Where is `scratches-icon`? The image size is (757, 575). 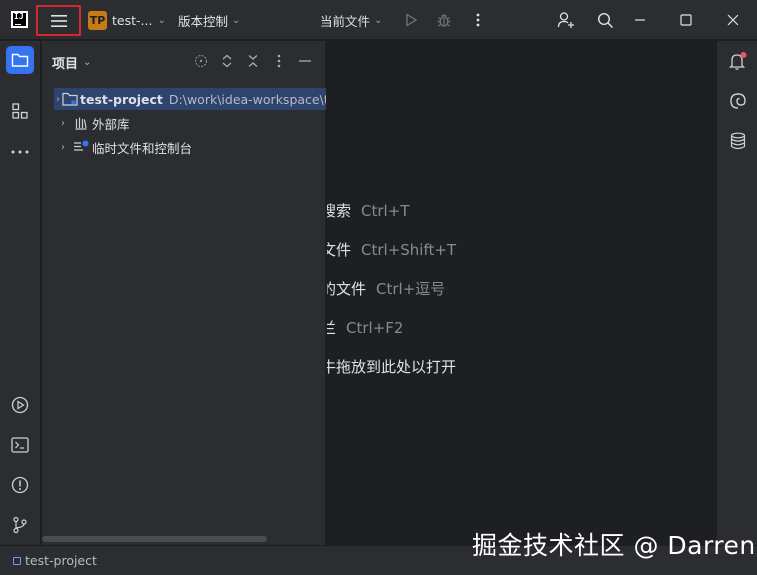 scratches-icon is located at coordinates (81, 147).